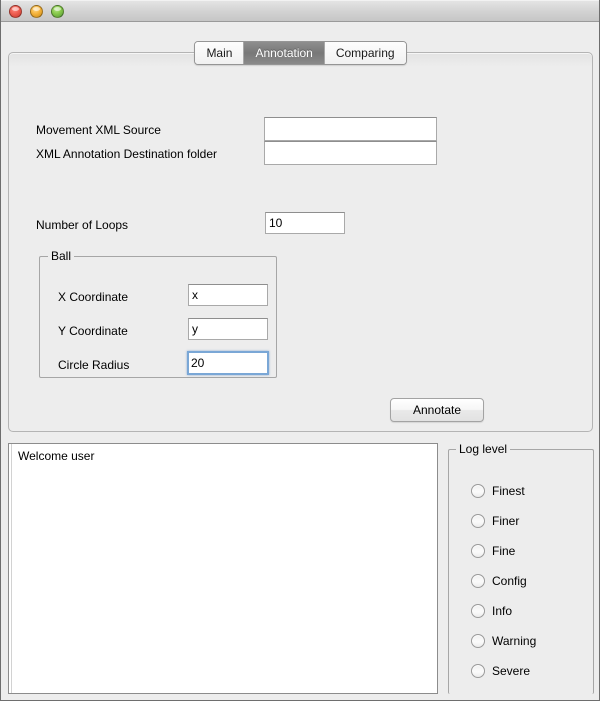  I want to click on radio-label: Warning, so click(514, 641).